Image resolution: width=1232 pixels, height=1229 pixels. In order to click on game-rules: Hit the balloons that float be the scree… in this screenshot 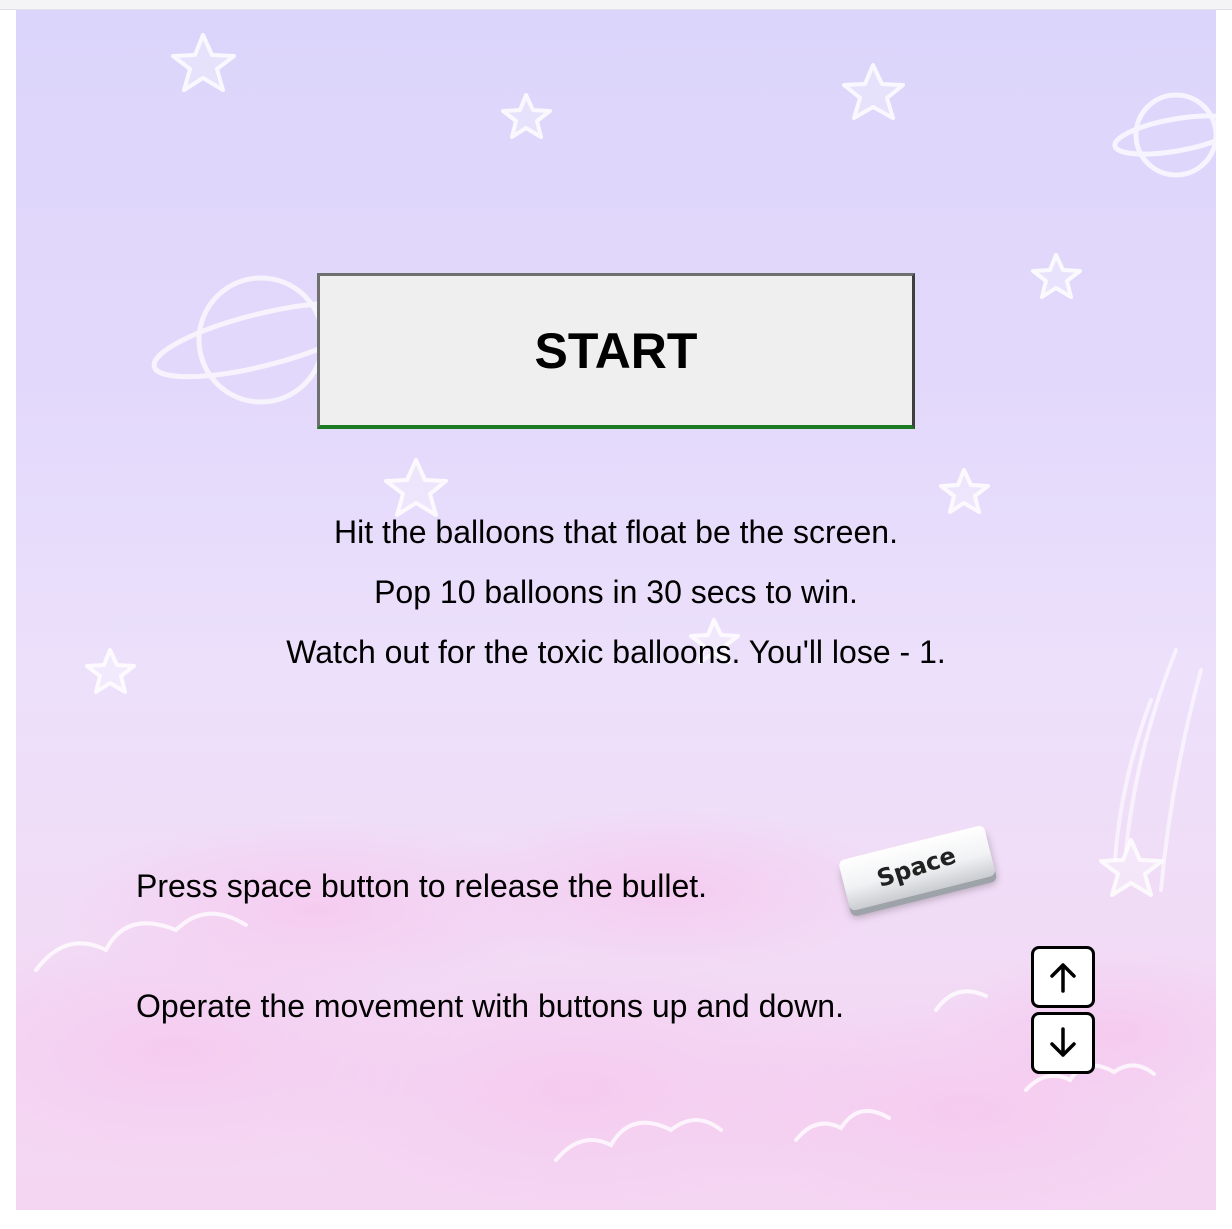, I will do `click(616, 596)`.